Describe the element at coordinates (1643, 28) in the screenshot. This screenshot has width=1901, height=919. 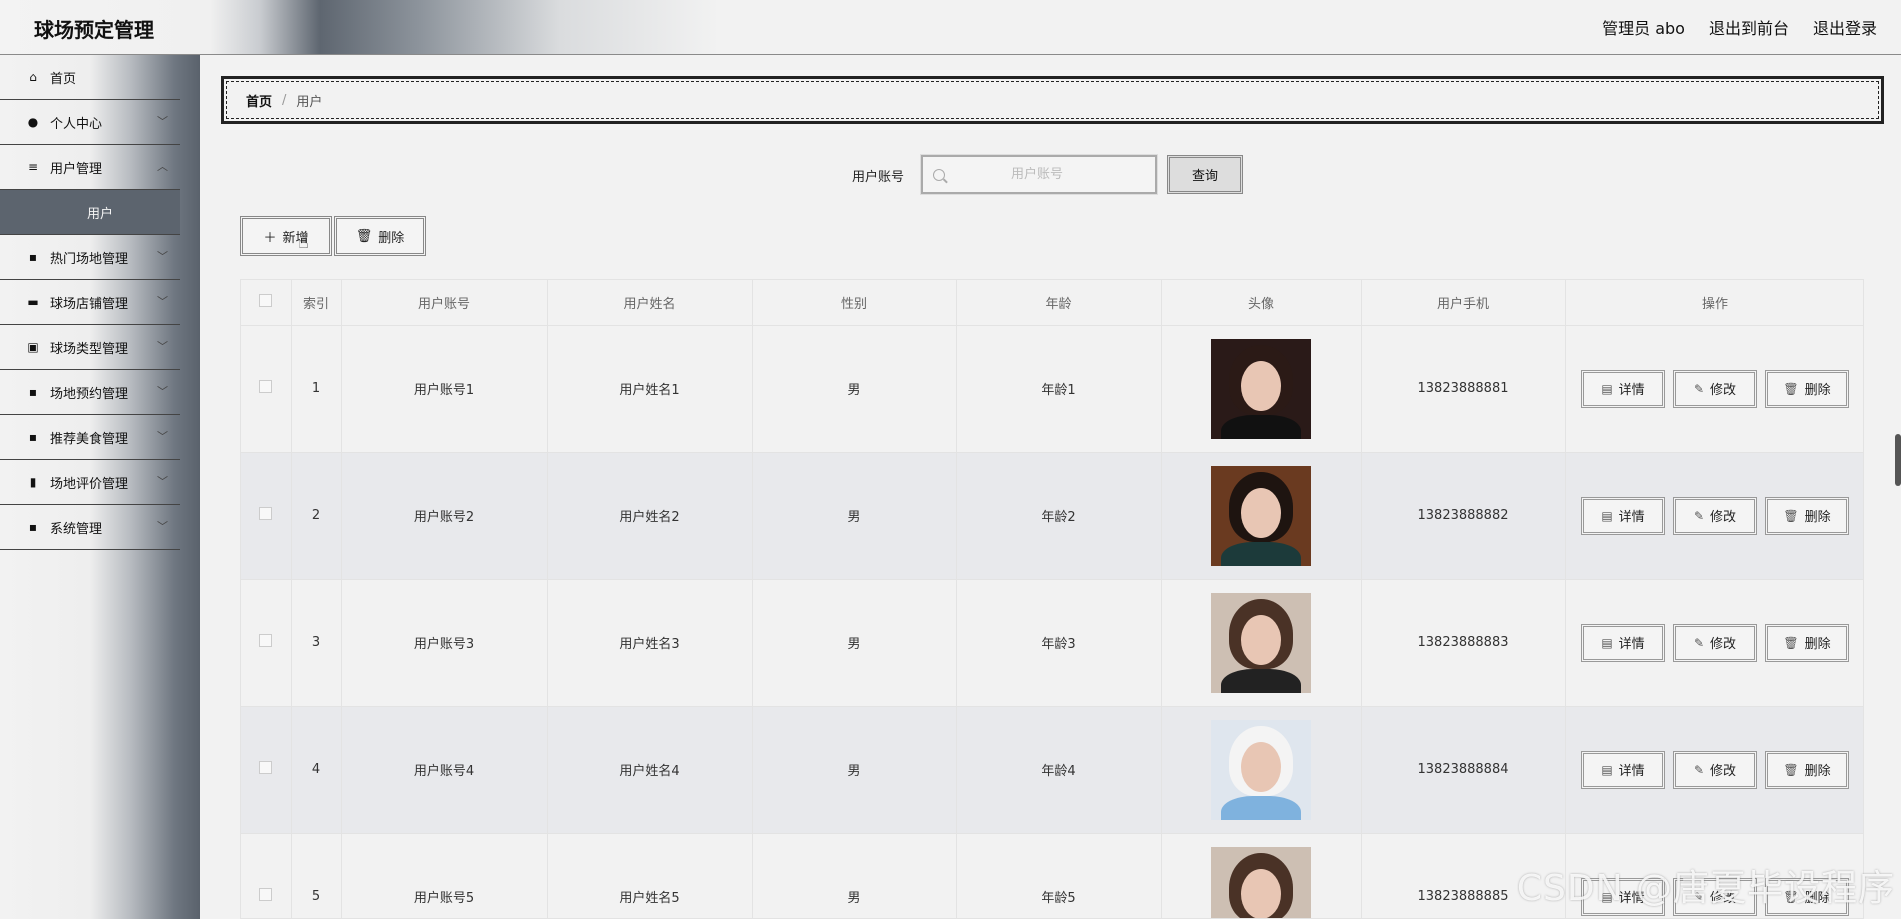
I see `admin-name: 管理员 abo` at that location.